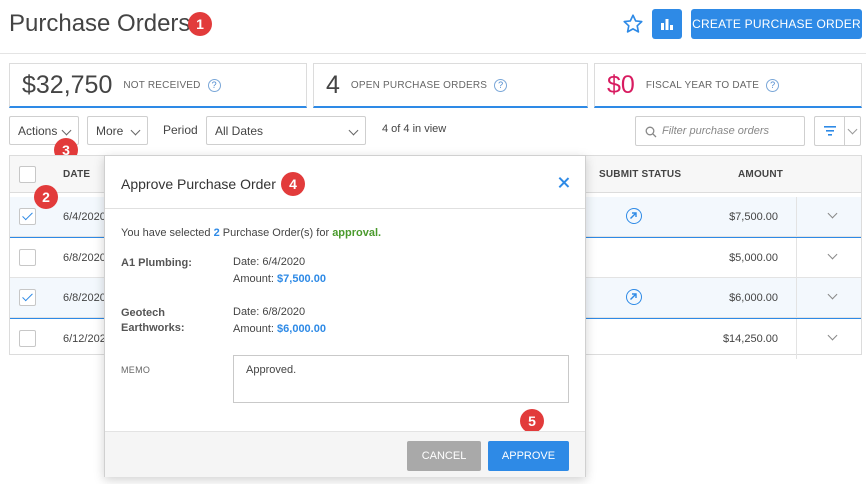 The height and width of the screenshot is (484, 866). Describe the element at coordinates (750, 339) in the screenshot. I see `row-amount: $14,250.00` at that location.